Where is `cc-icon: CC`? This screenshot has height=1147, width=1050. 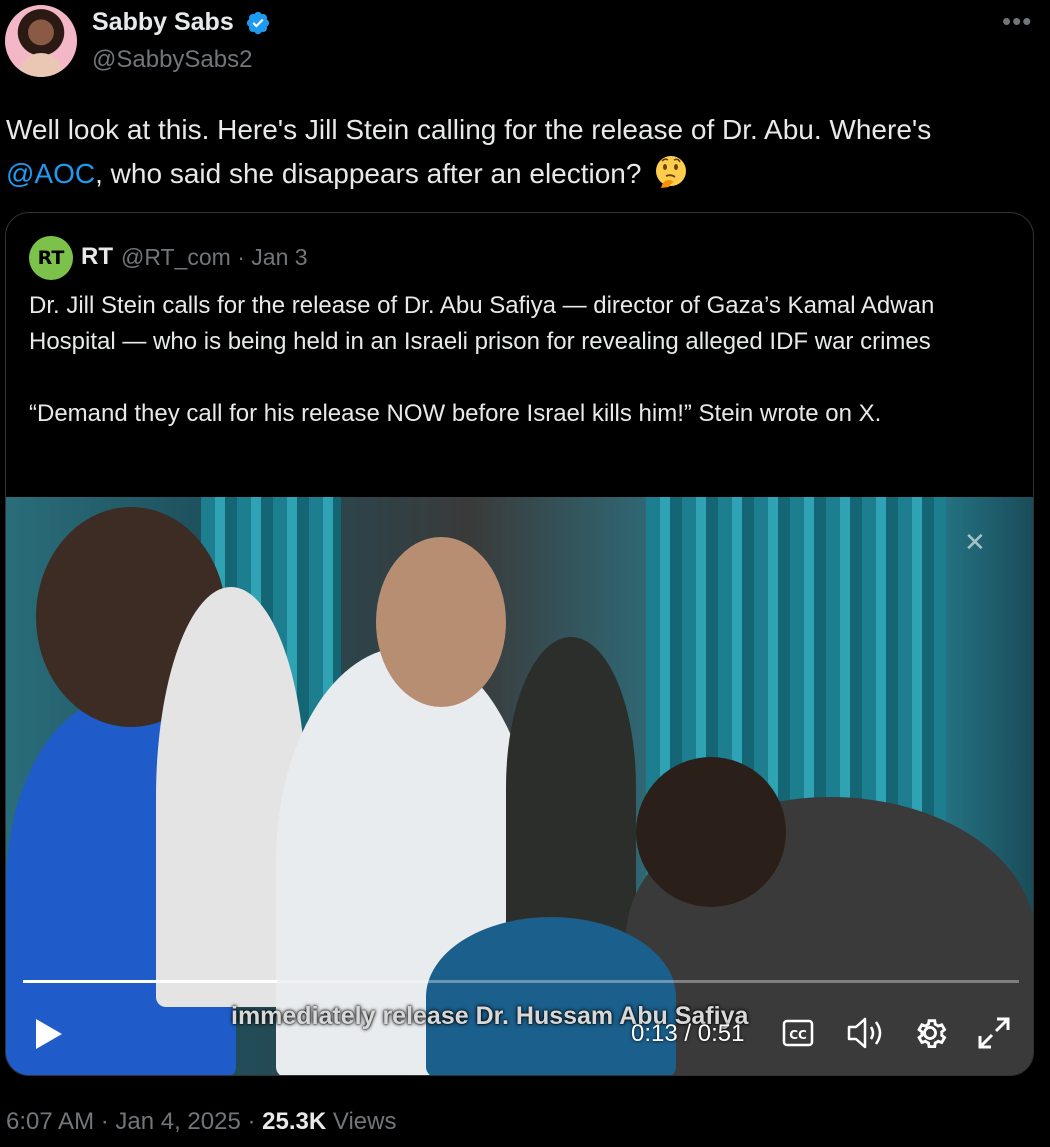 cc-icon: CC is located at coordinates (798, 1033).